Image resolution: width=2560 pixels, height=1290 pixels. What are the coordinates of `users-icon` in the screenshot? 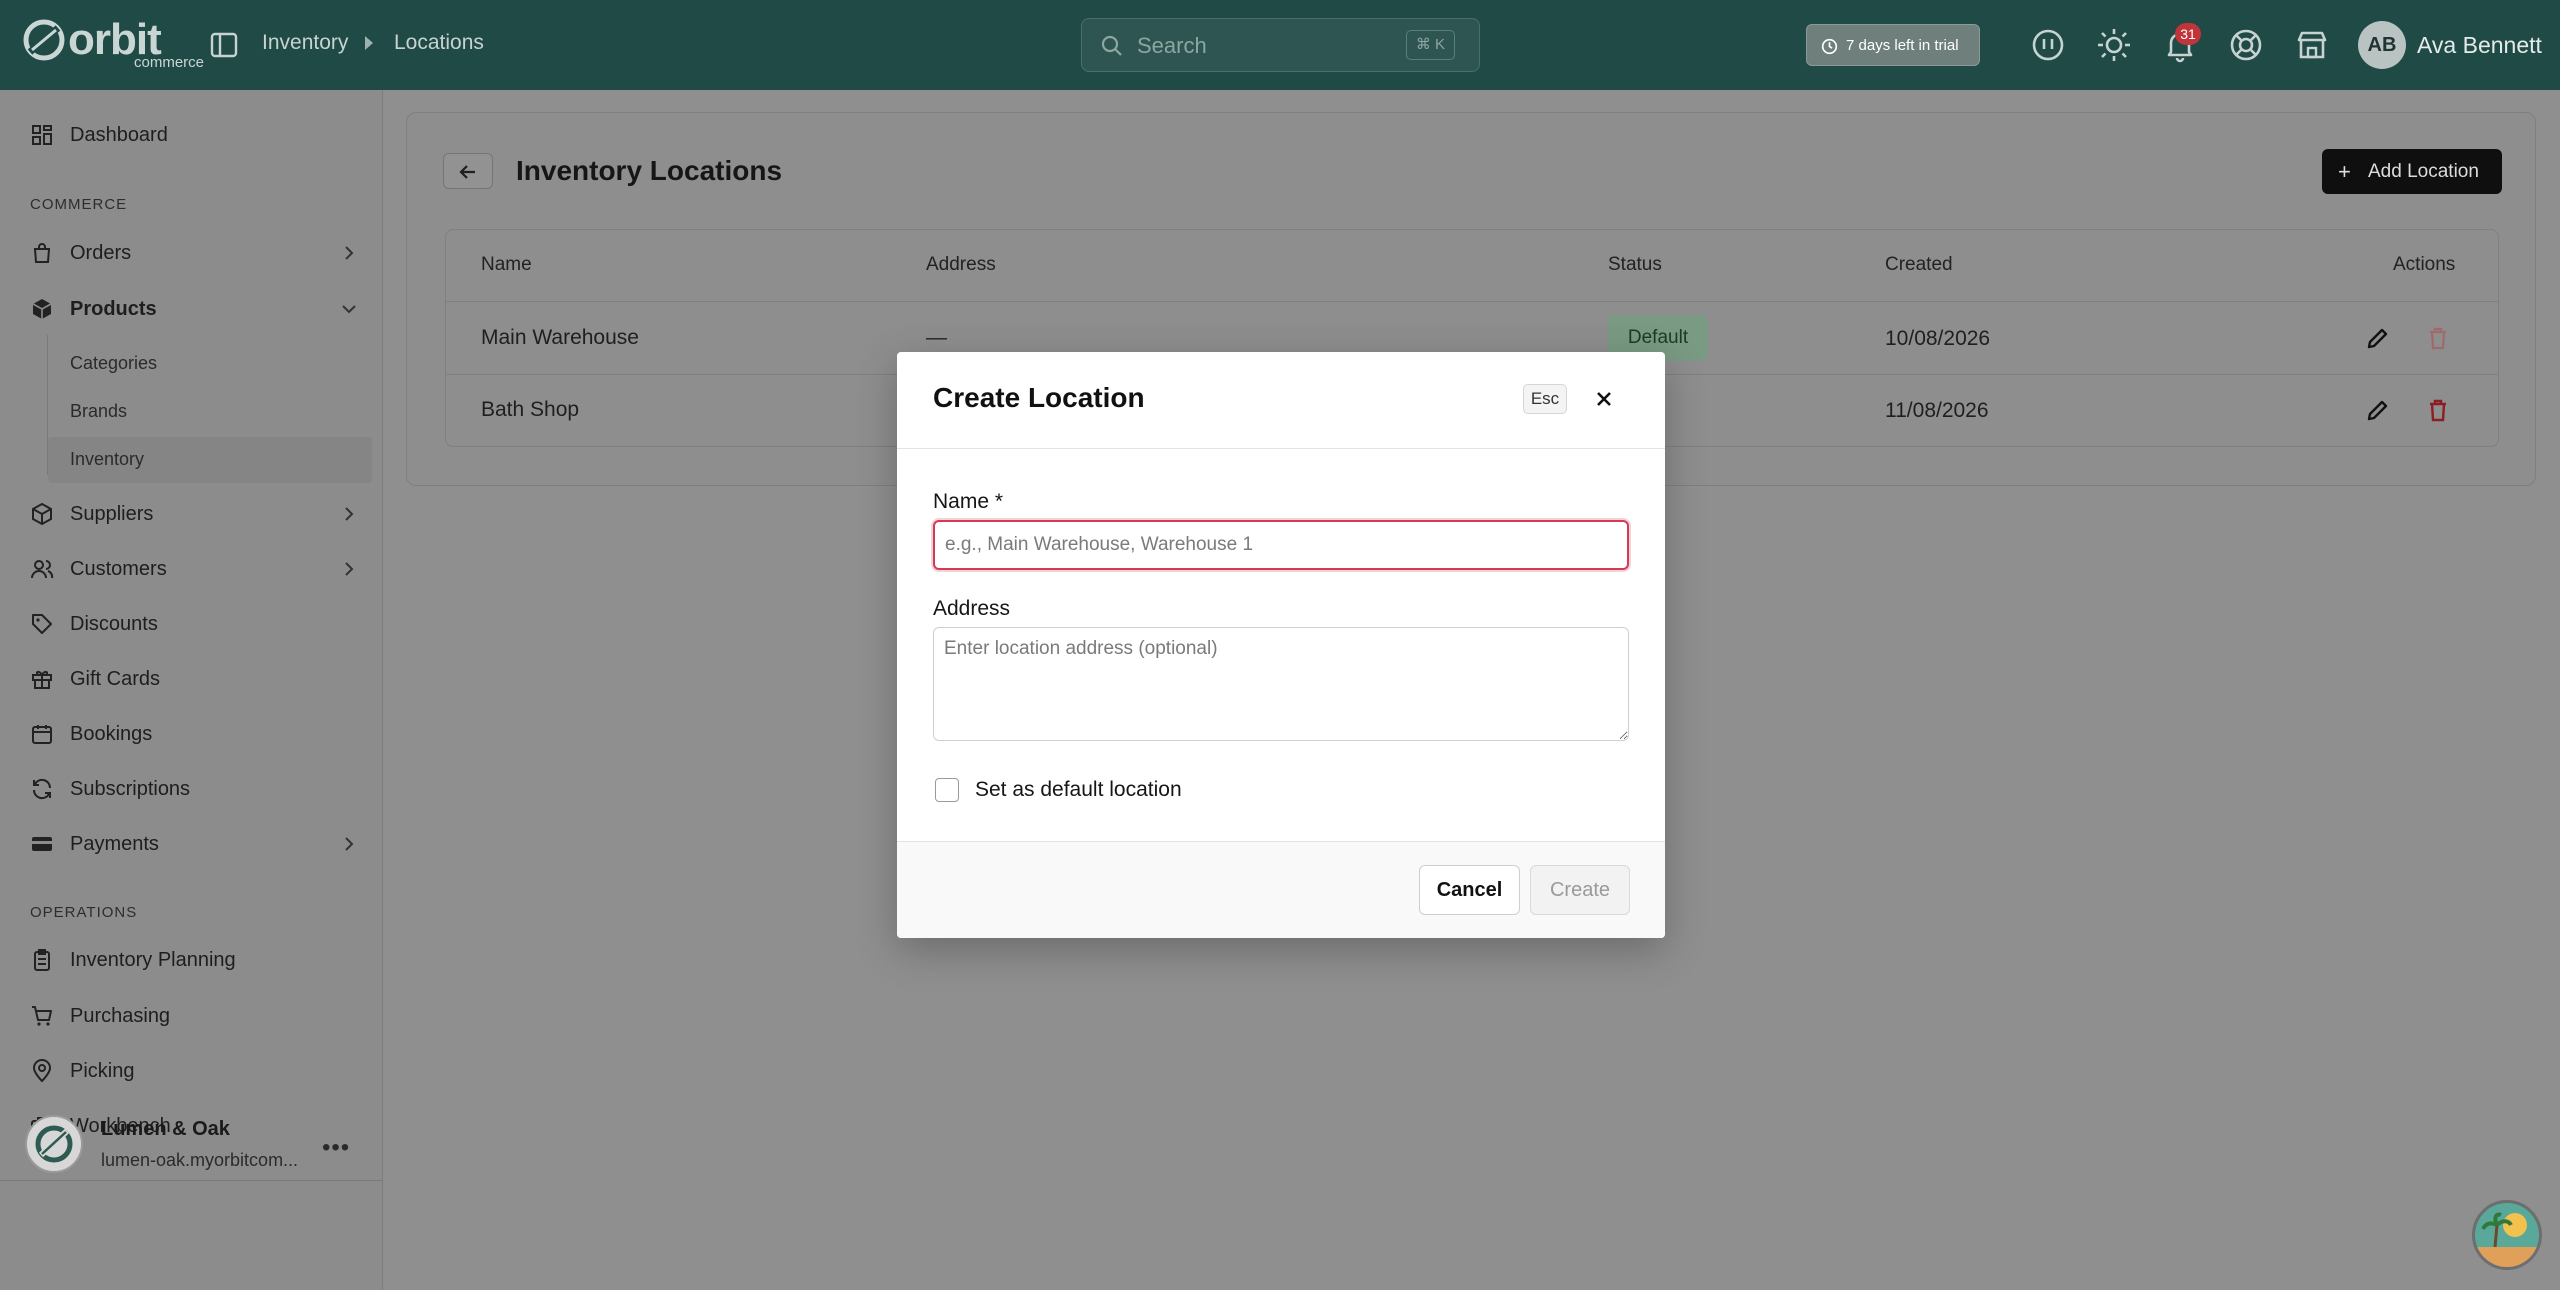 It's located at (42, 569).